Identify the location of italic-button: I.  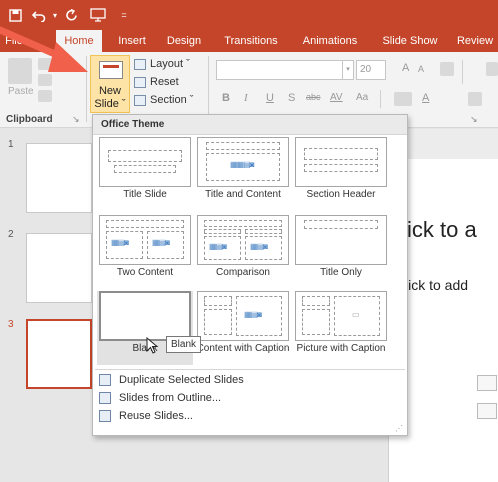
(246, 98).